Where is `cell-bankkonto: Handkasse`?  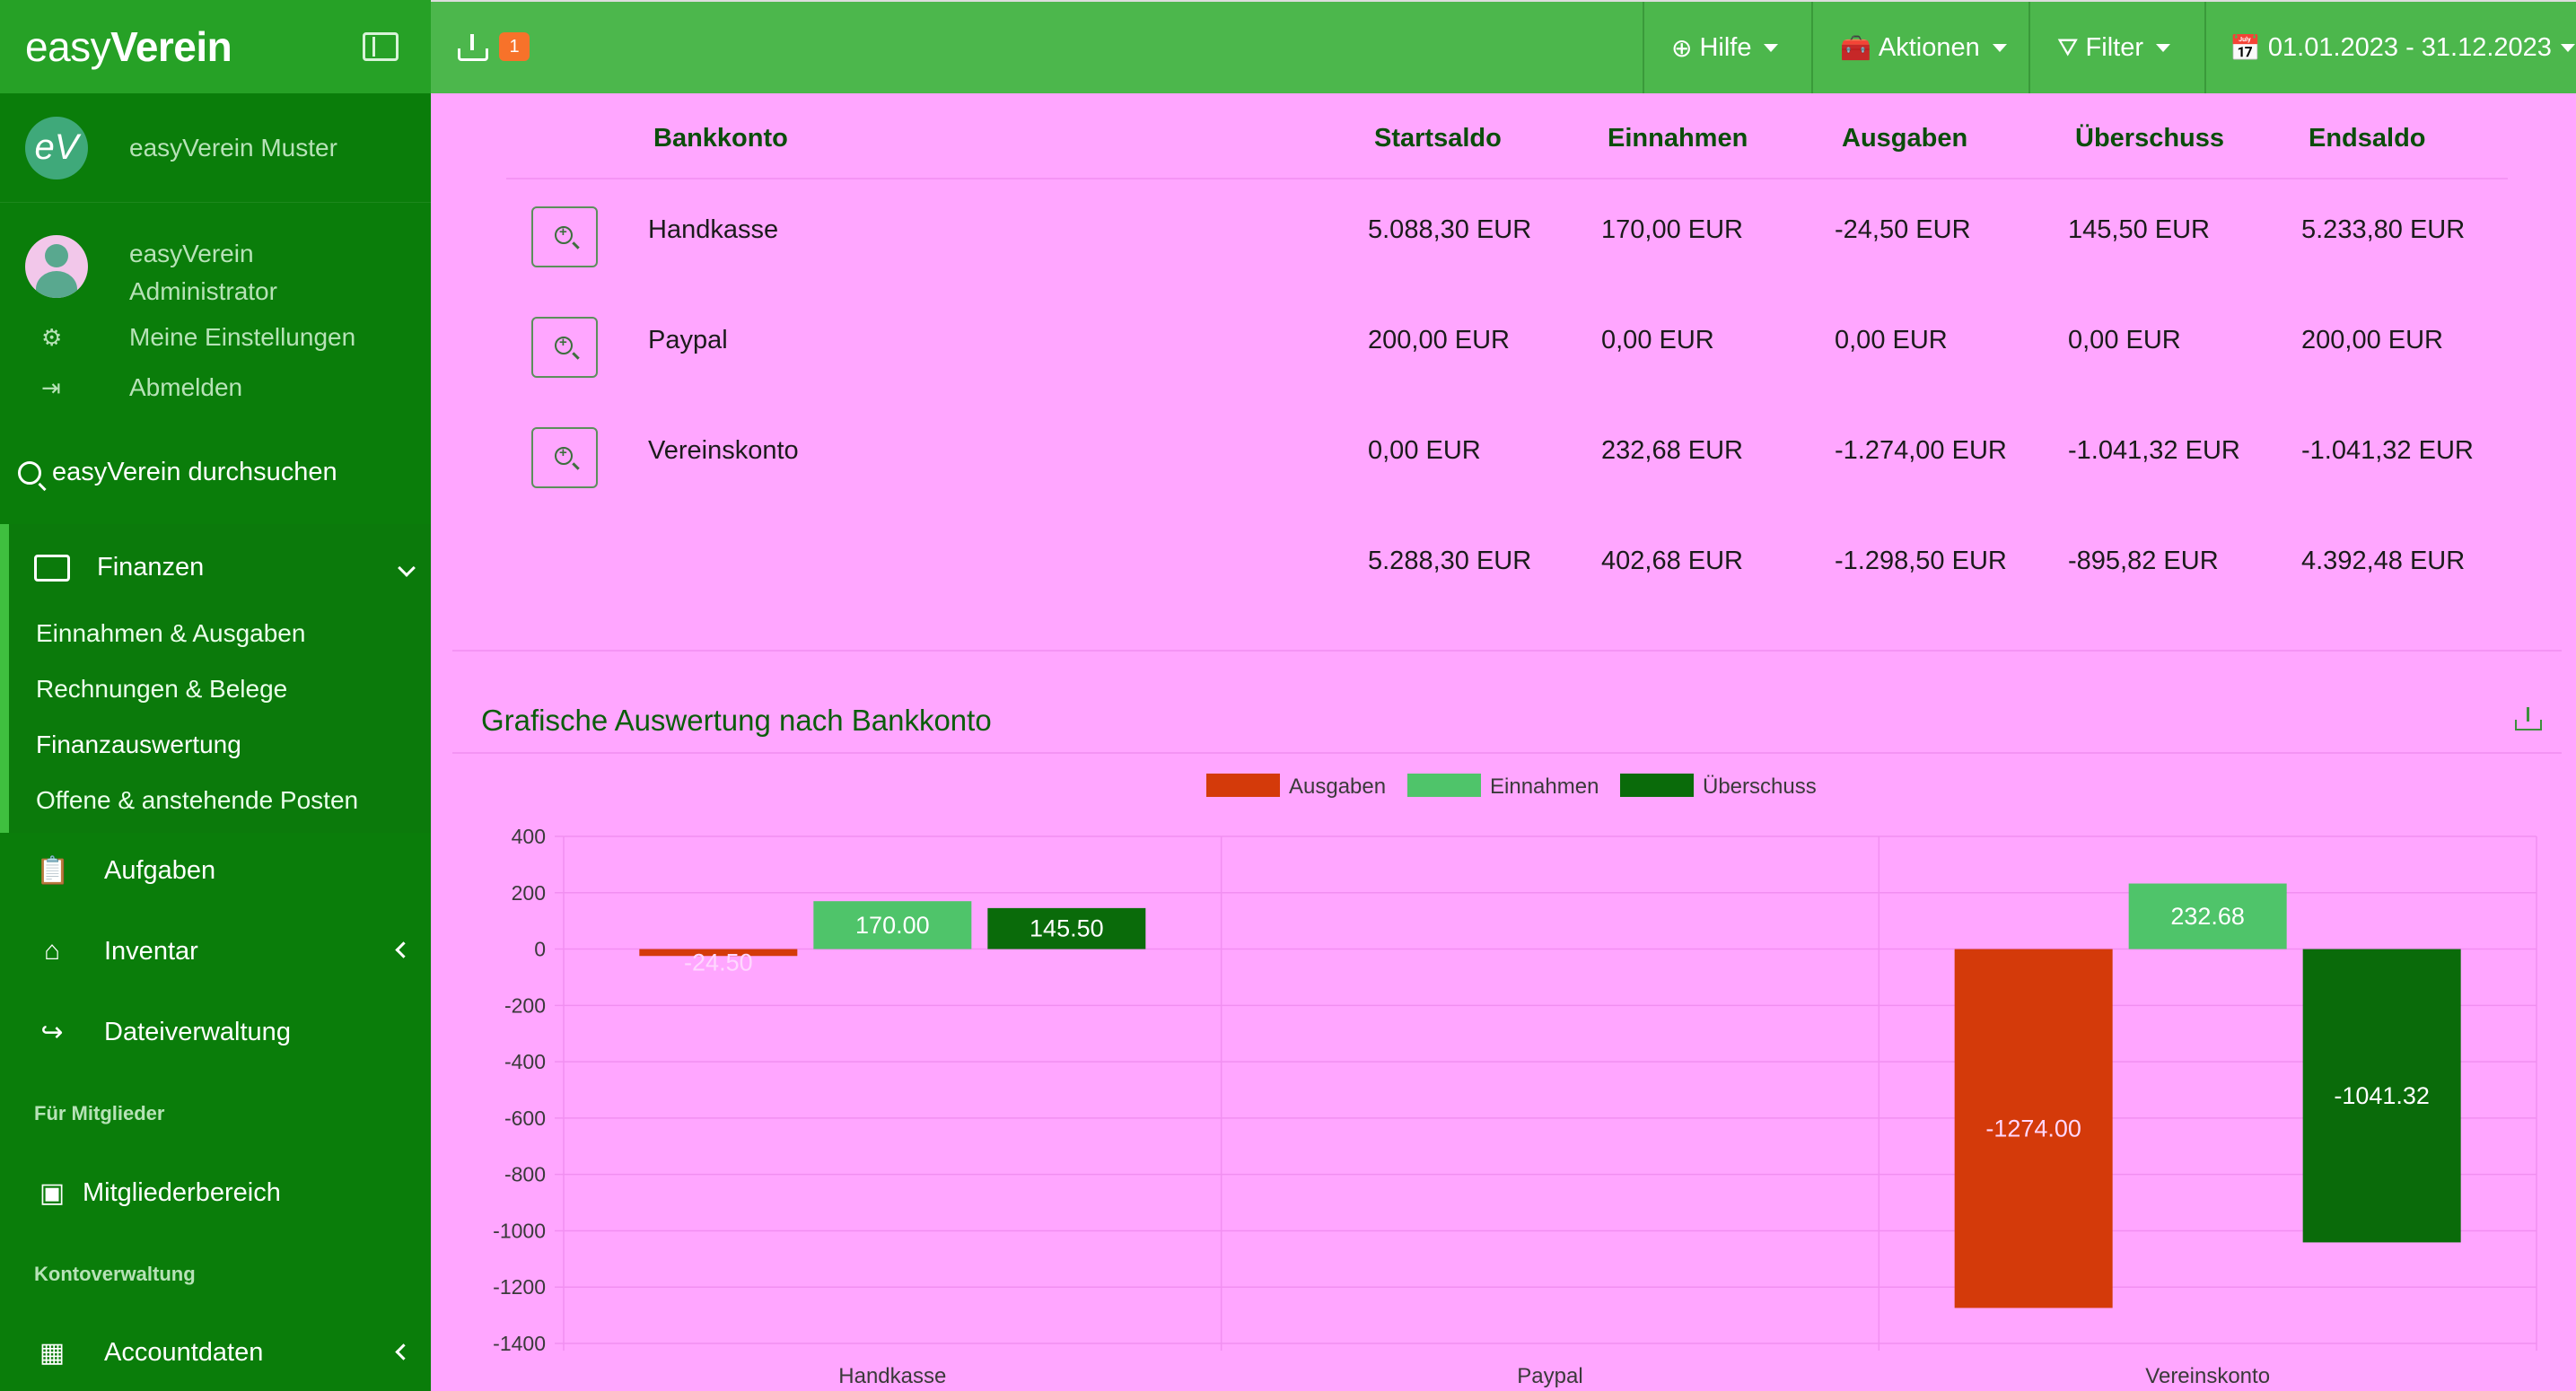 cell-bankkonto: Handkasse is located at coordinates (713, 229).